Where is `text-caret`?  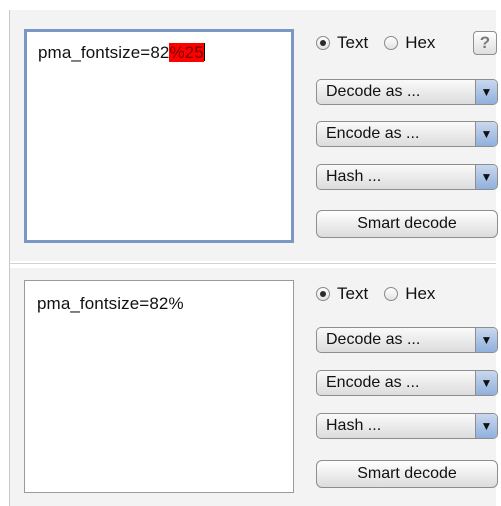
text-caret is located at coordinates (204, 52).